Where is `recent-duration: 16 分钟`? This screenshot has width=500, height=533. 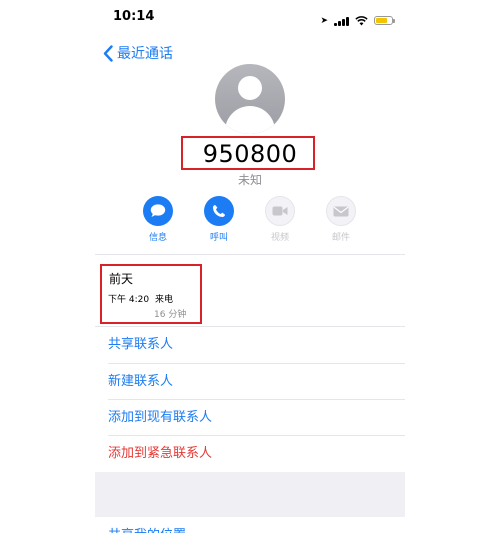 recent-duration: 16 分钟 is located at coordinates (170, 315).